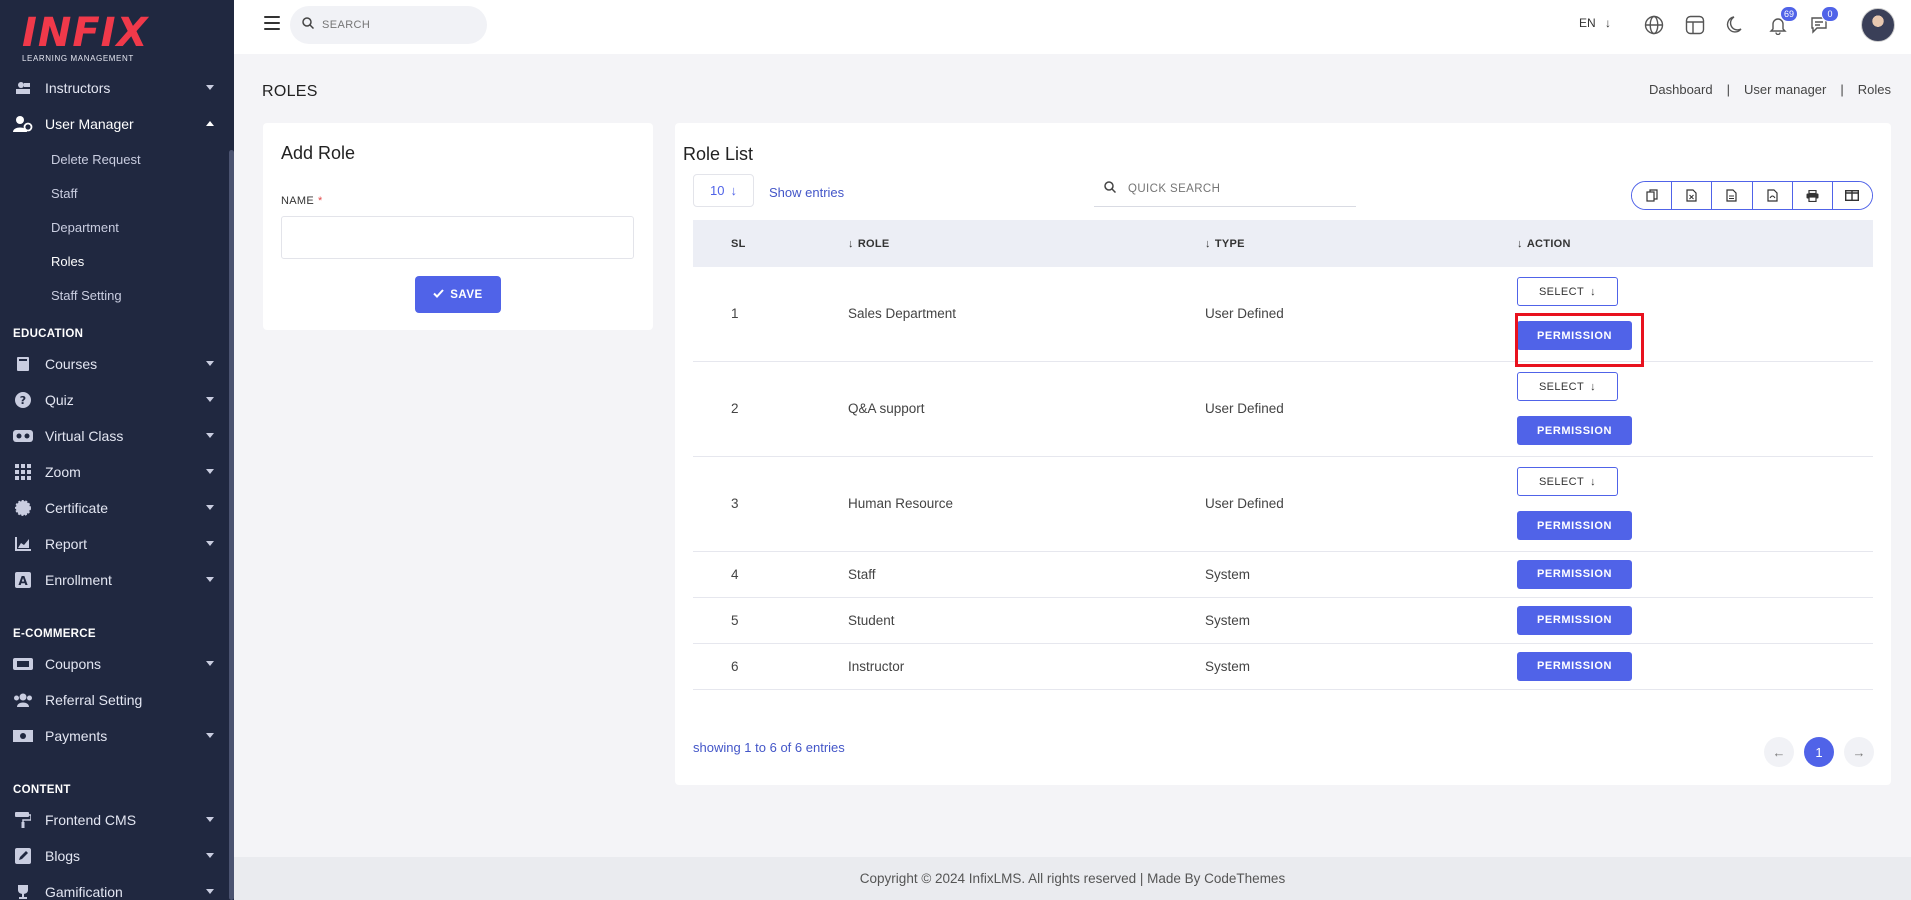 The width and height of the screenshot is (1911, 900). What do you see at coordinates (76, 736) in the screenshot?
I see `sidebar-item-label: Payments` at bounding box center [76, 736].